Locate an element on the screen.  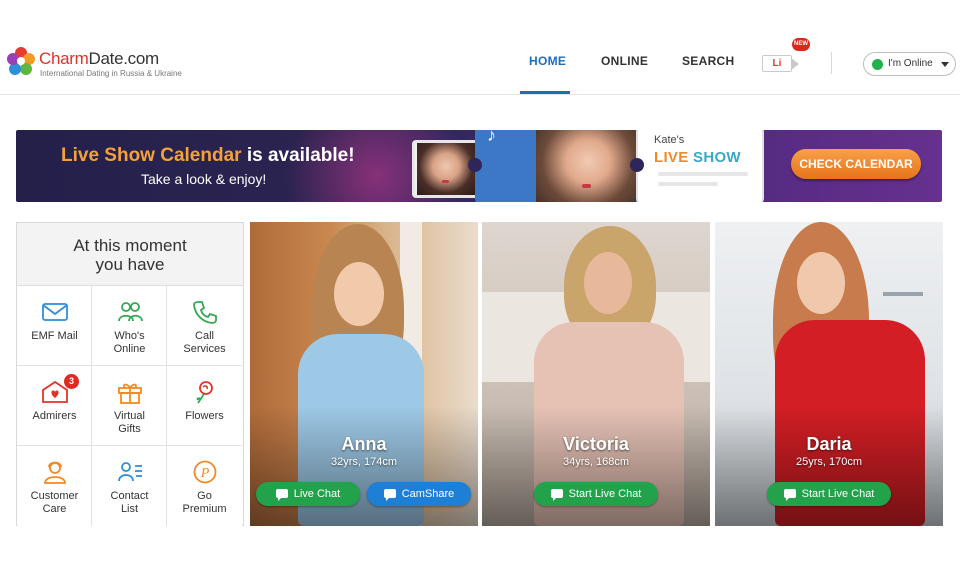
nav-online: ONLINE is located at coordinates (624, 74).